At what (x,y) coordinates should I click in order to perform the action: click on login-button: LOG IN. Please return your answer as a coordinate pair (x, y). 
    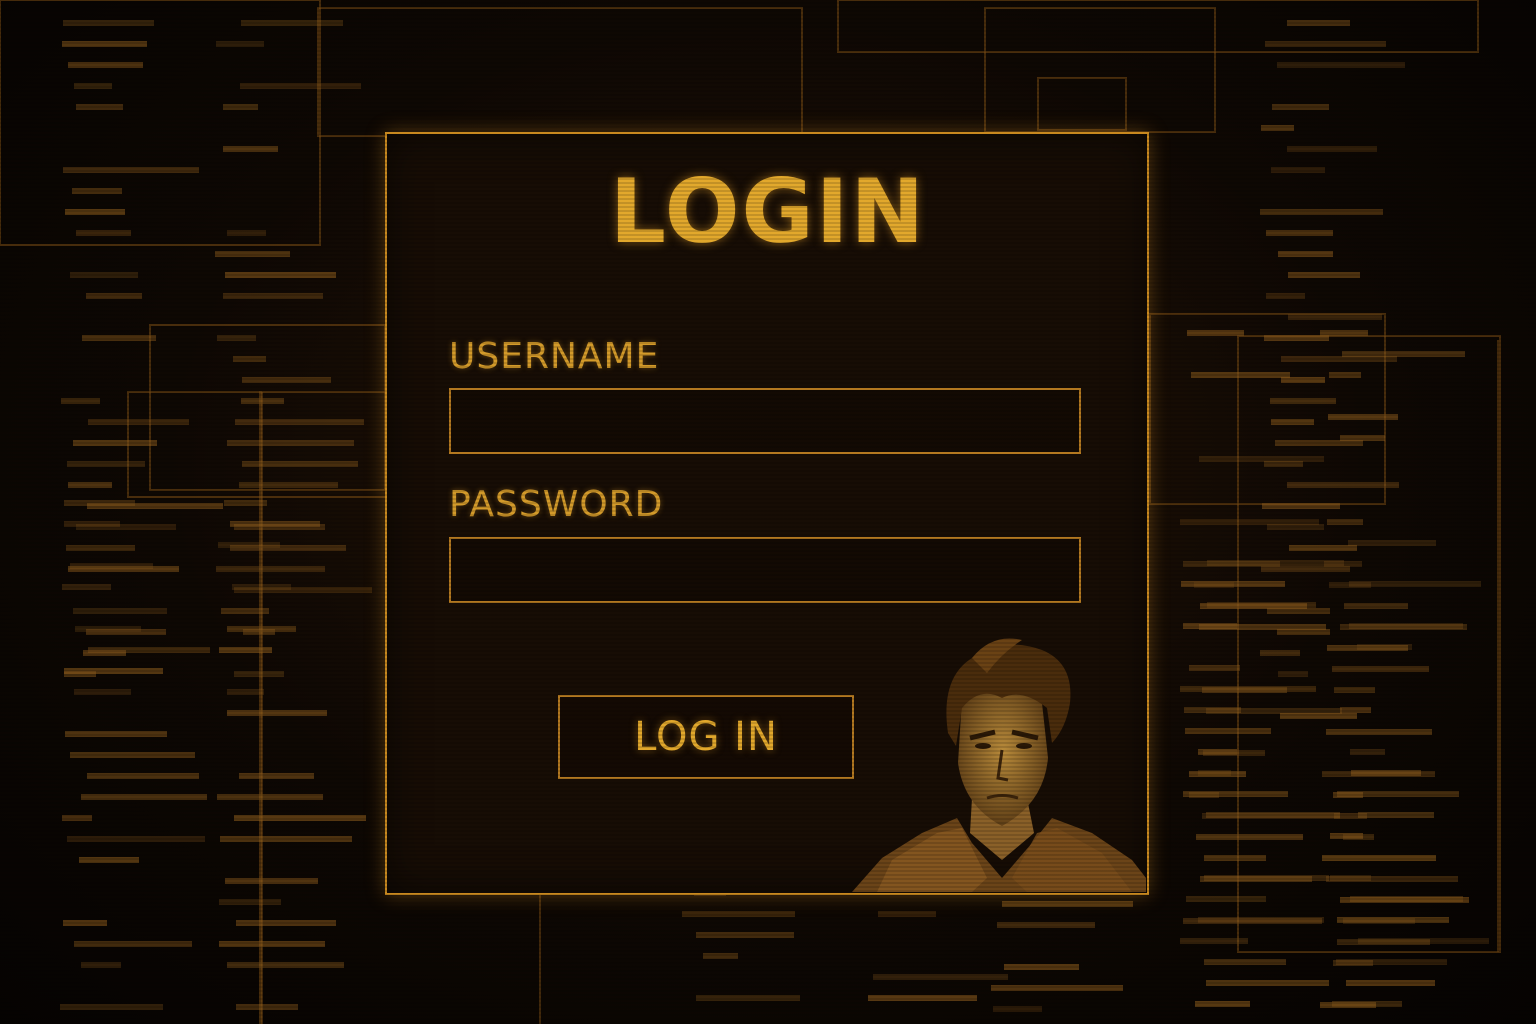
    Looking at the image, I should click on (706, 737).